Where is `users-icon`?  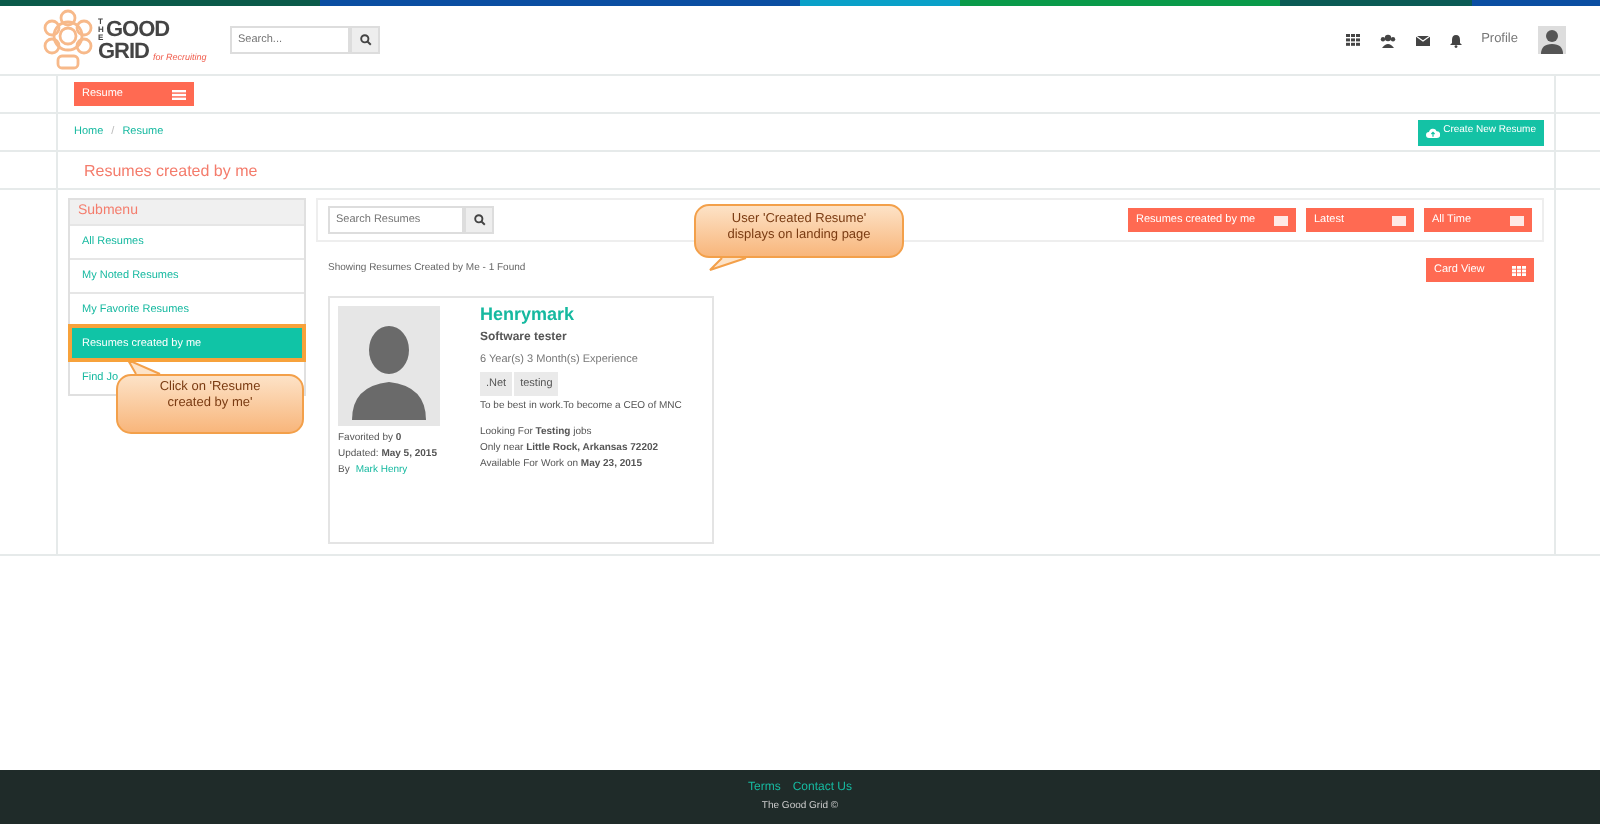
users-icon is located at coordinates (1387, 40).